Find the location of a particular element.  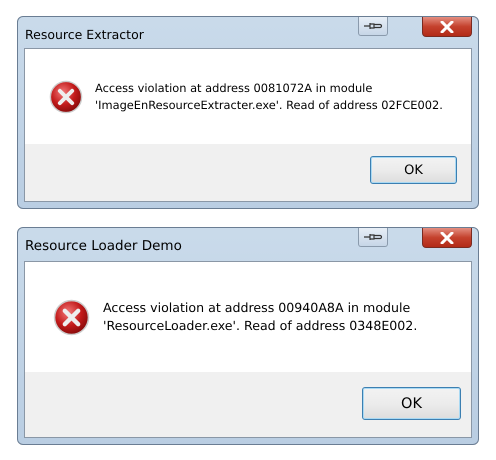

window-title: Resource Extractor is located at coordinates (84, 34).